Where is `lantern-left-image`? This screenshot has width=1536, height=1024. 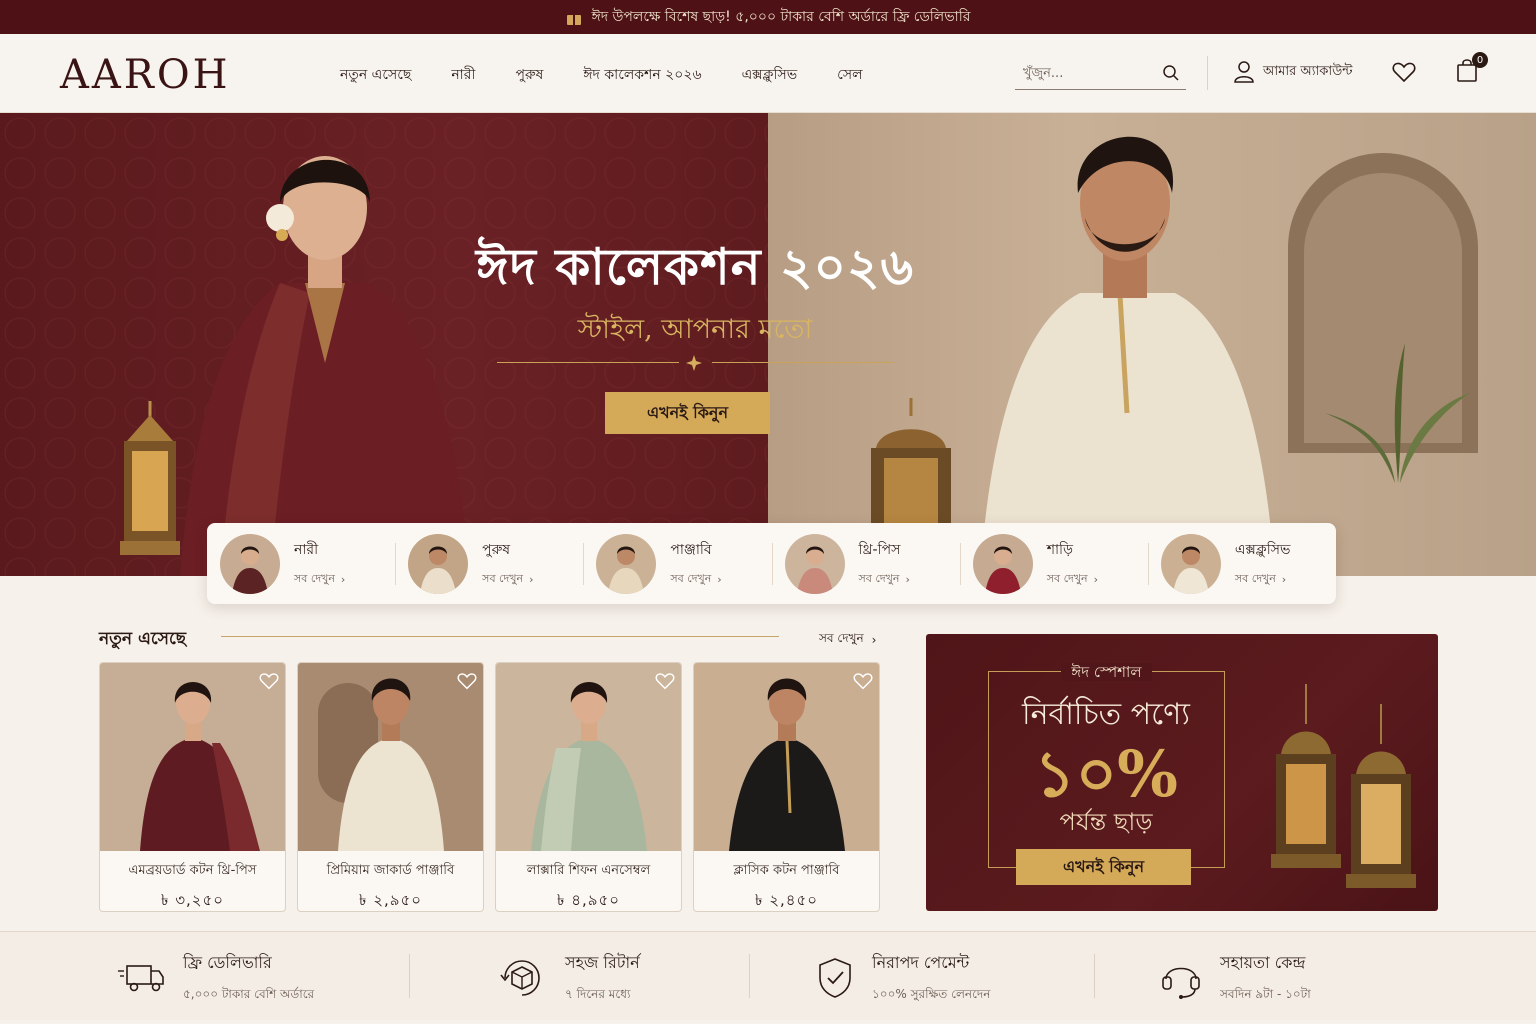
lantern-left-image is located at coordinates (150, 478).